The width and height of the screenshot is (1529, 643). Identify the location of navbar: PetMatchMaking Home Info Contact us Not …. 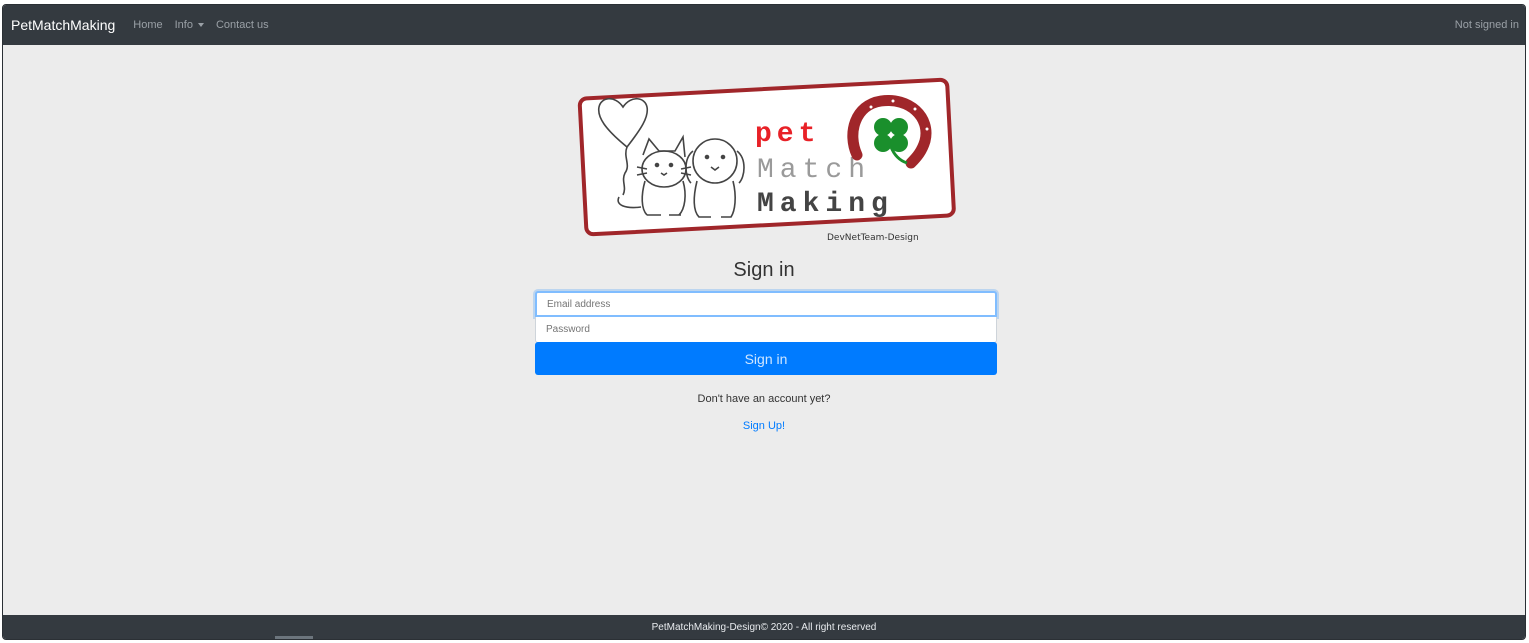
(764, 25).